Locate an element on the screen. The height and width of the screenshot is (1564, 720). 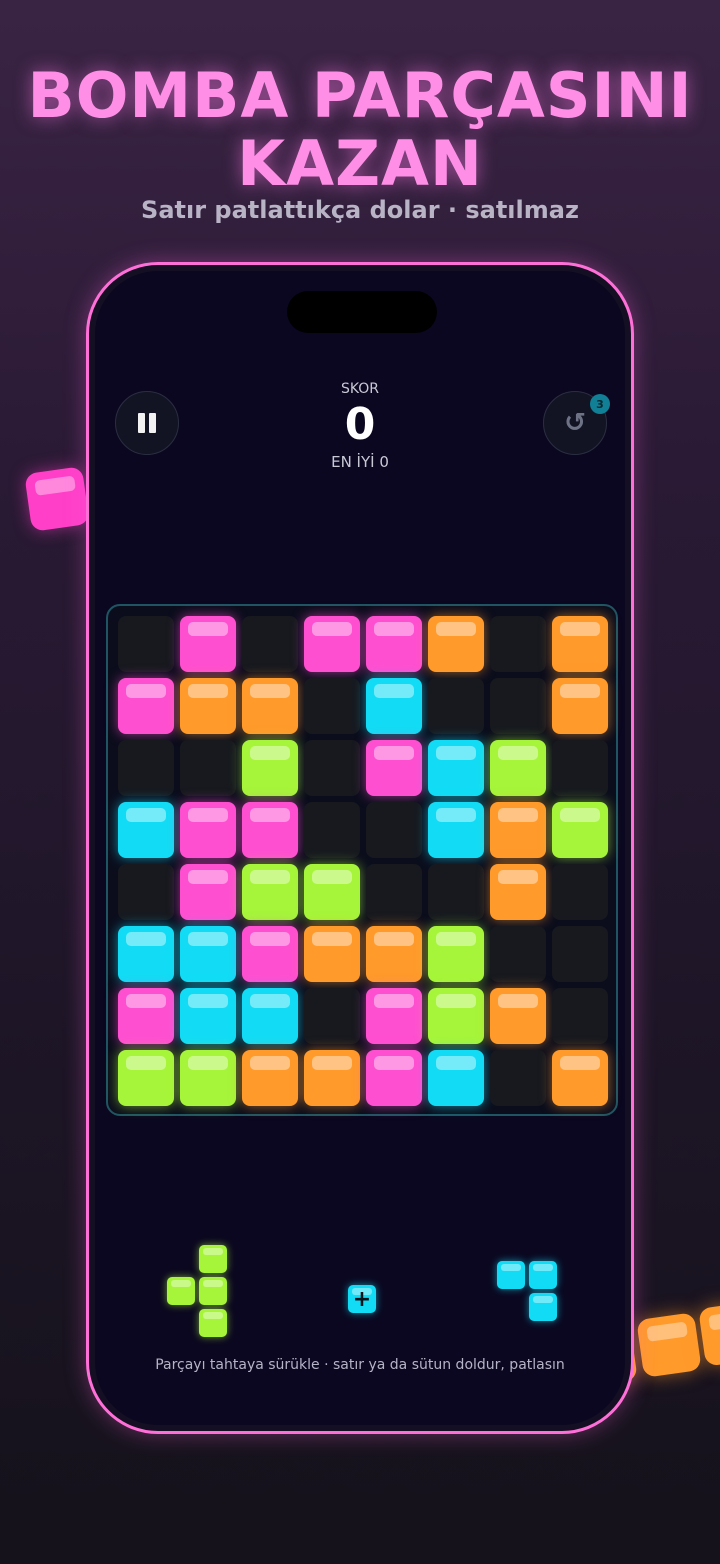
promo-title: BOMBA PARÇASINI KAZAN is located at coordinates (360, 129).